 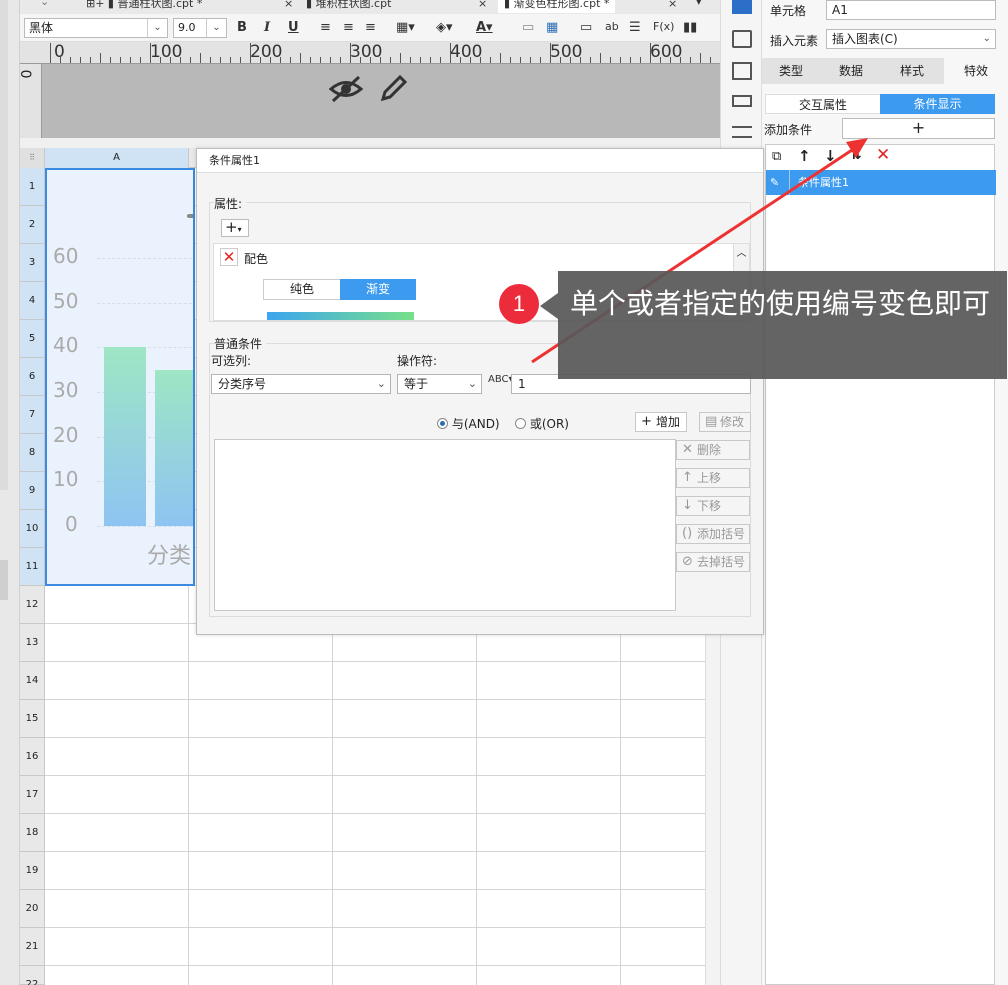 What do you see at coordinates (293, 27) in the screenshot?
I see `underline-button: U` at bounding box center [293, 27].